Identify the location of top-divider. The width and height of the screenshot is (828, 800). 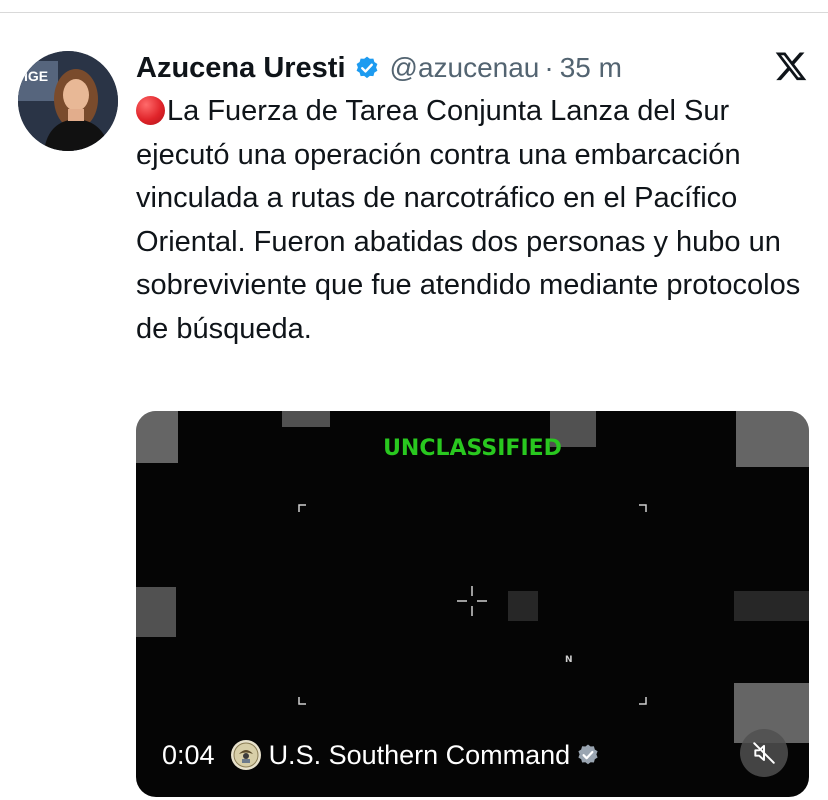
(414, 12).